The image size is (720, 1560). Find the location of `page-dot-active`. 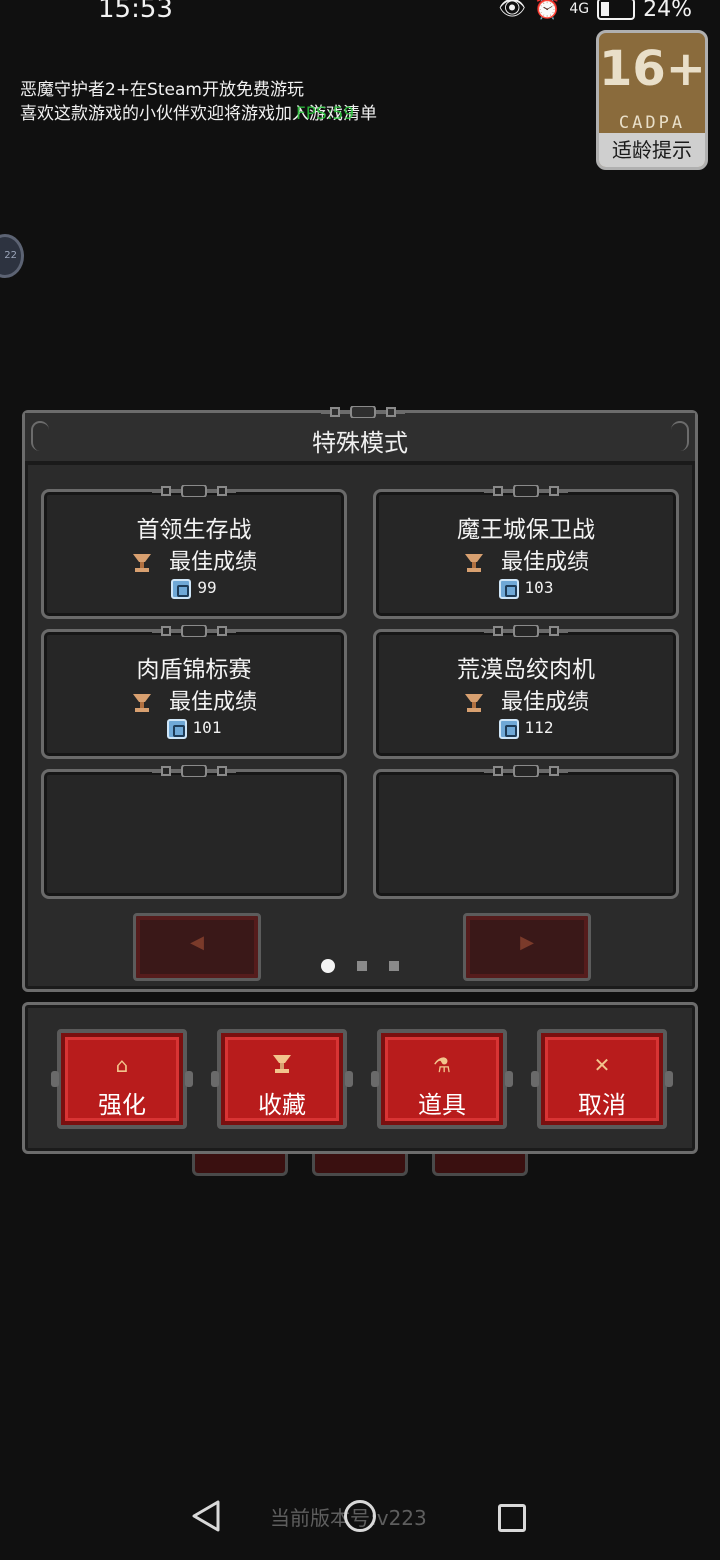

page-dot-active is located at coordinates (328, 966).